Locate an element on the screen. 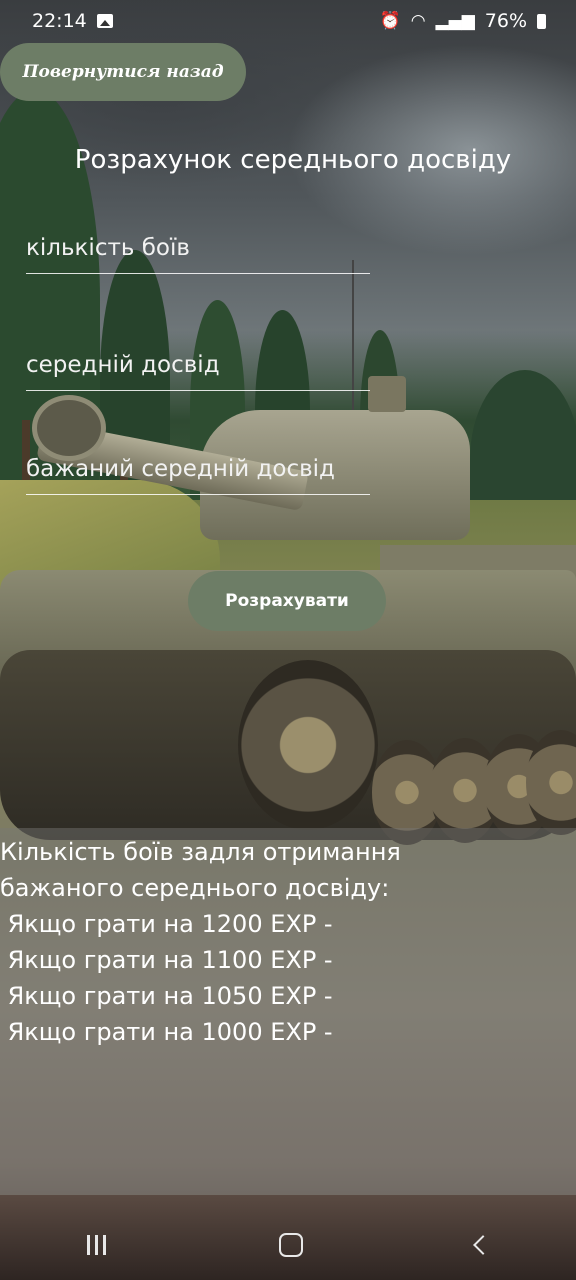 The width and height of the screenshot is (576, 1280). calculate-button: Розрахувати is located at coordinates (287, 601).